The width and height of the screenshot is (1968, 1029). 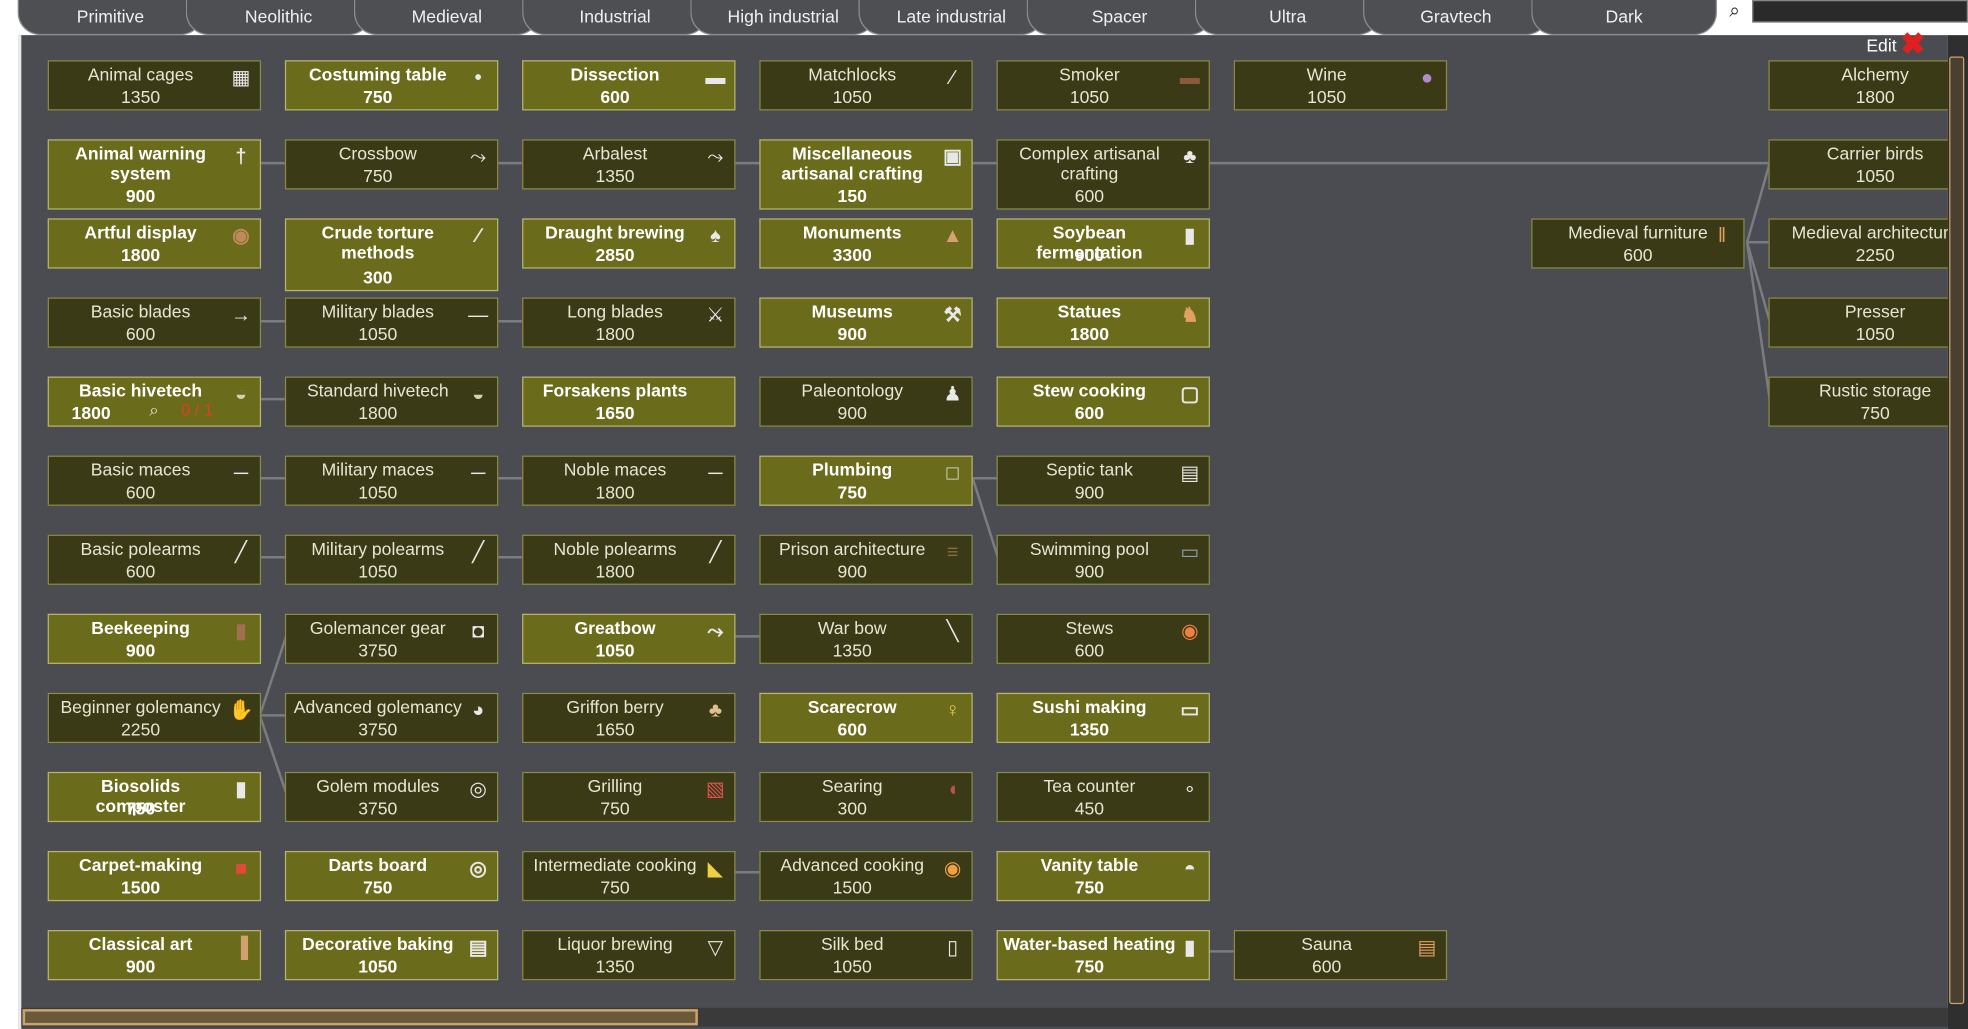 What do you see at coordinates (1103, 876) in the screenshot?
I see `research-node: Vanity table 750 ◓` at bounding box center [1103, 876].